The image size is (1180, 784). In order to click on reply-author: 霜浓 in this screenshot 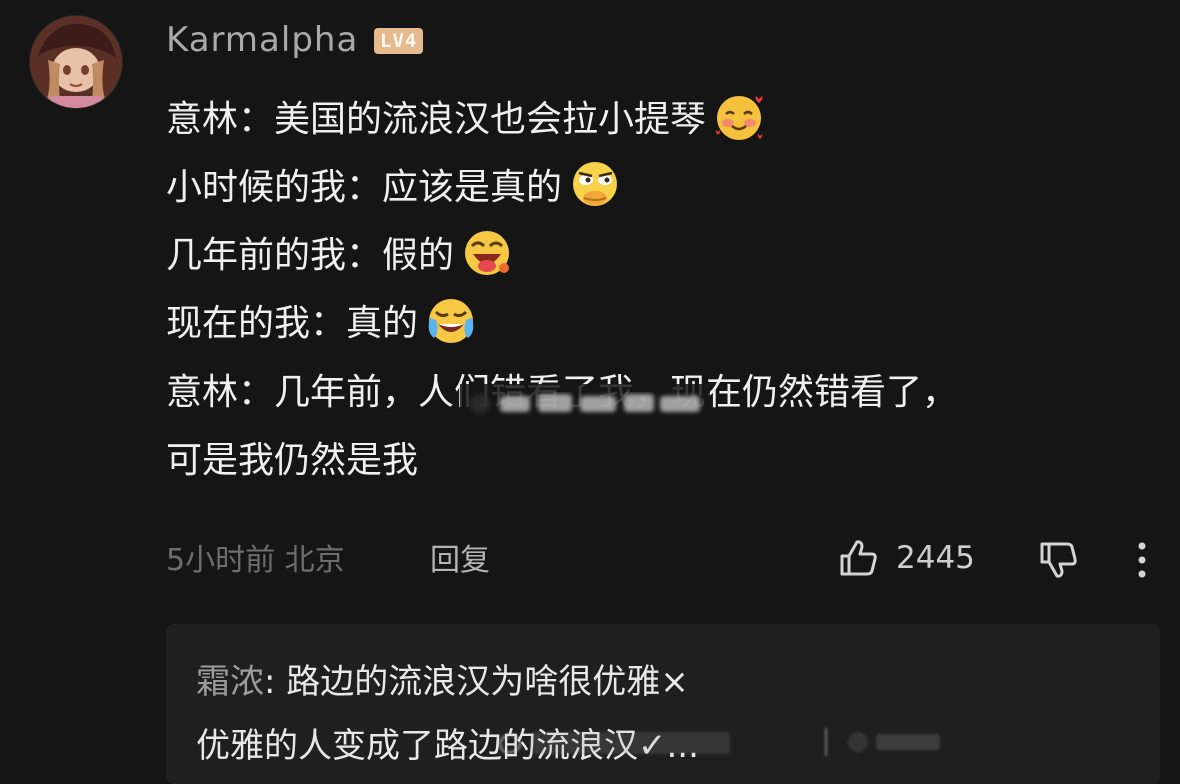, I will do `click(230, 682)`.